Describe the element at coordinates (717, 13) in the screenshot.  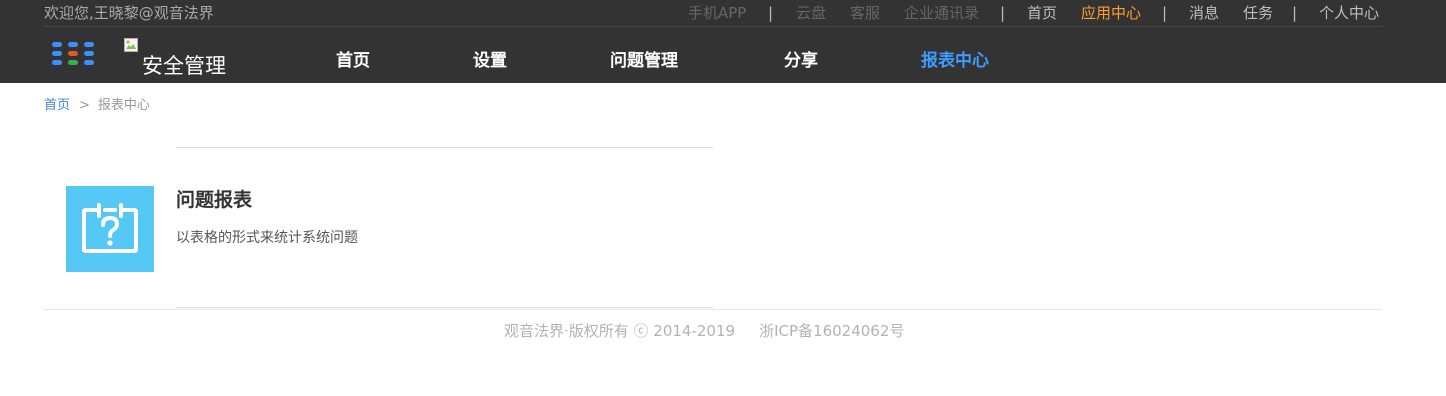
I see `mobile-app-link: 手机APP` at that location.